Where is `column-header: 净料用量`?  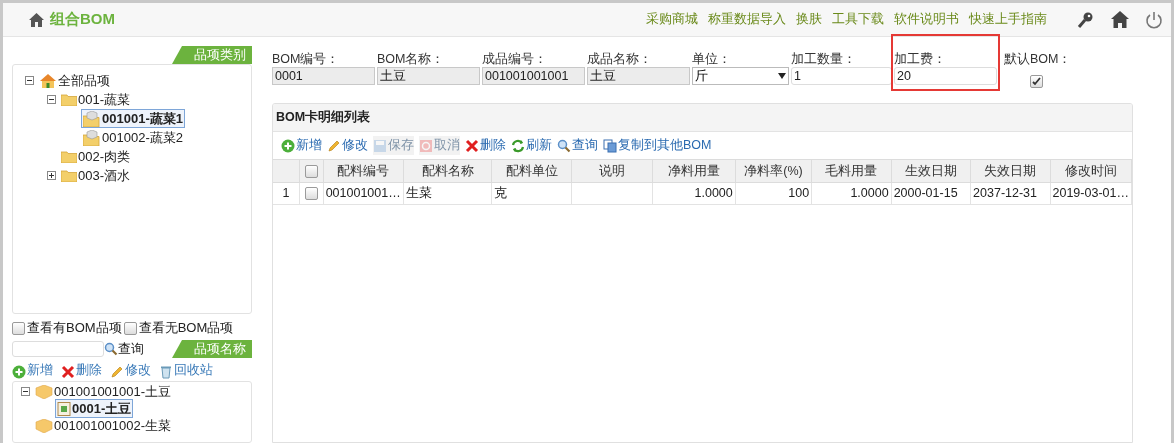 column-header: 净料用量 is located at coordinates (694, 171).